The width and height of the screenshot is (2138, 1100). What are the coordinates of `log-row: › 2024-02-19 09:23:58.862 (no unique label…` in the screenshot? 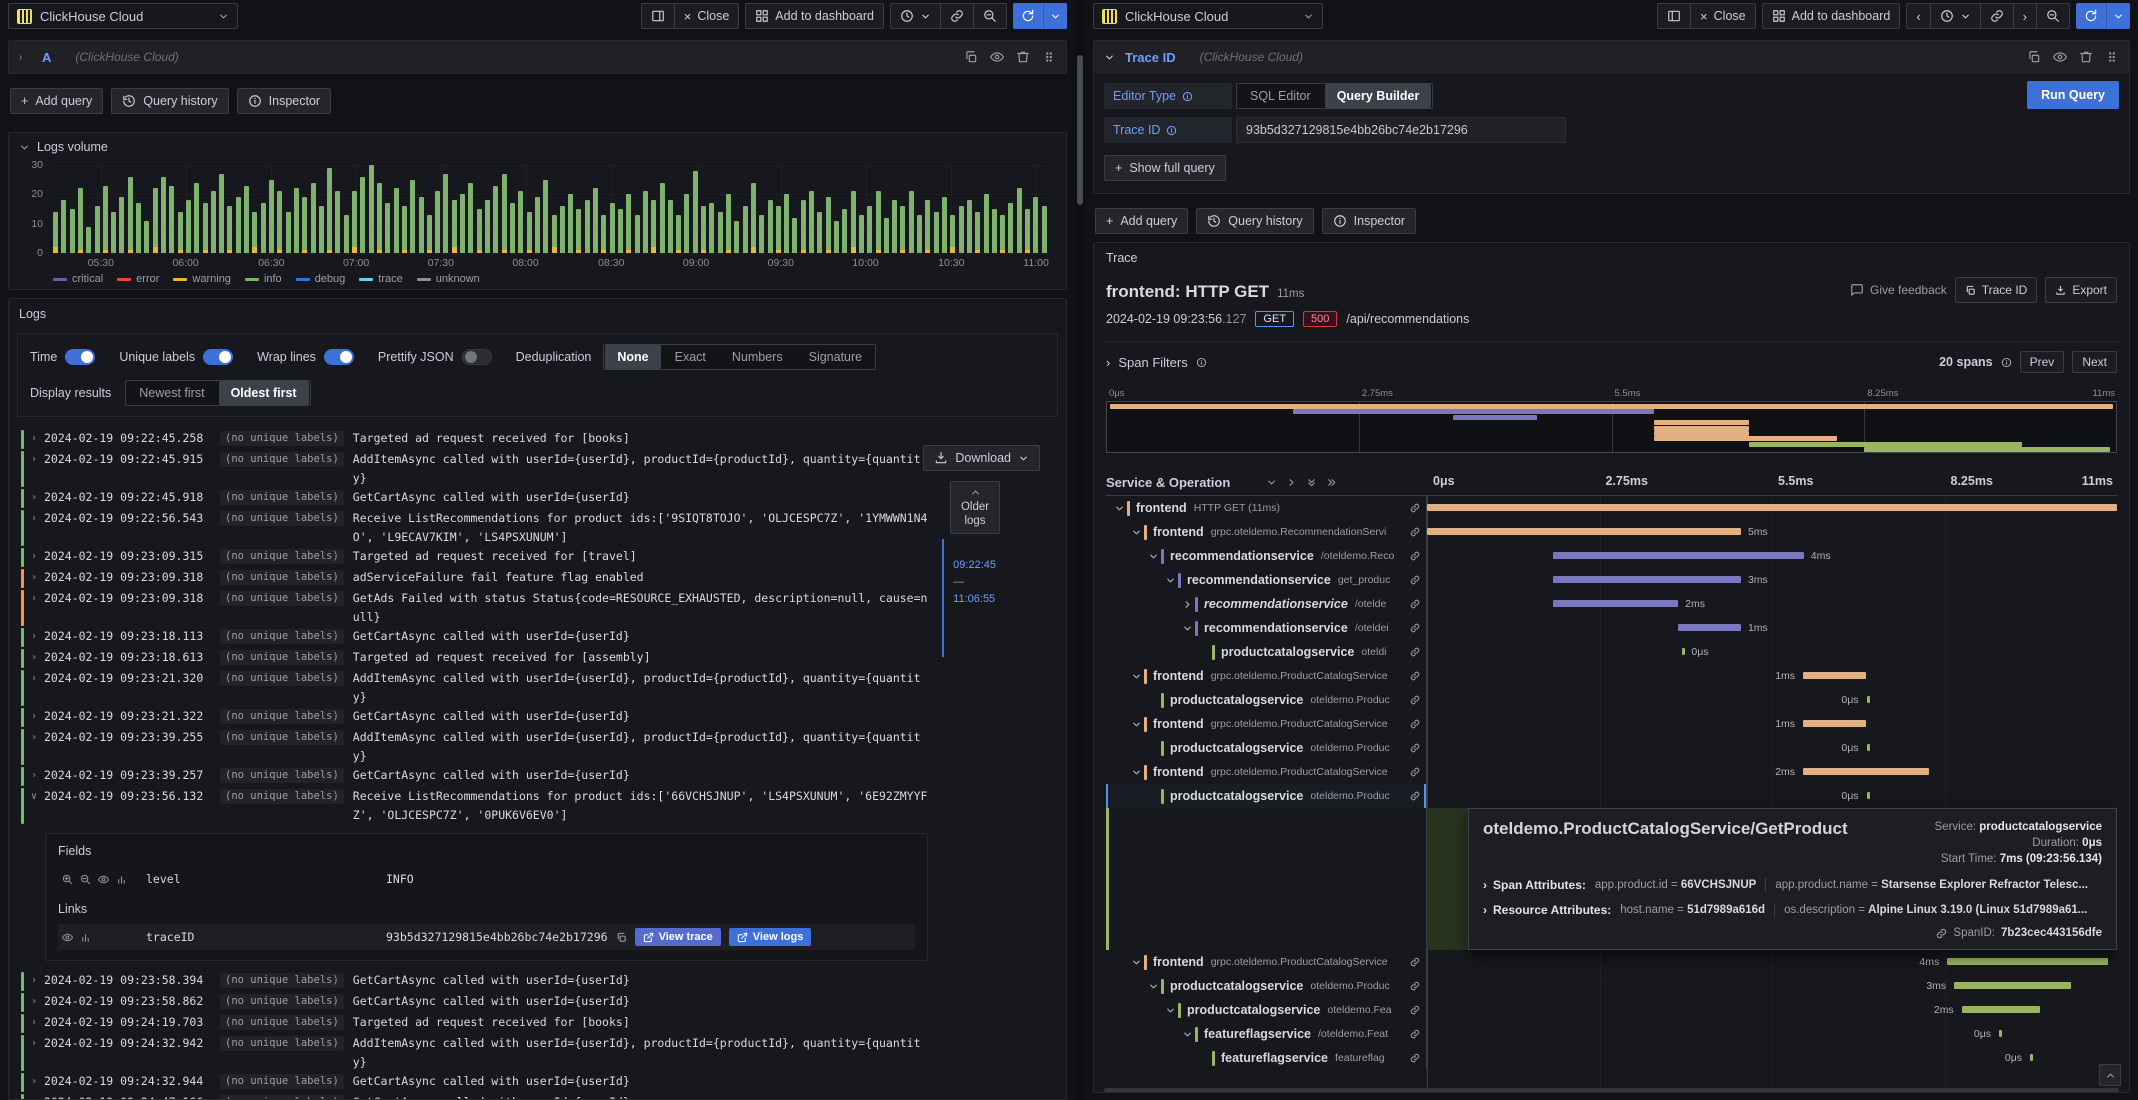 It's located at (473, 1002).